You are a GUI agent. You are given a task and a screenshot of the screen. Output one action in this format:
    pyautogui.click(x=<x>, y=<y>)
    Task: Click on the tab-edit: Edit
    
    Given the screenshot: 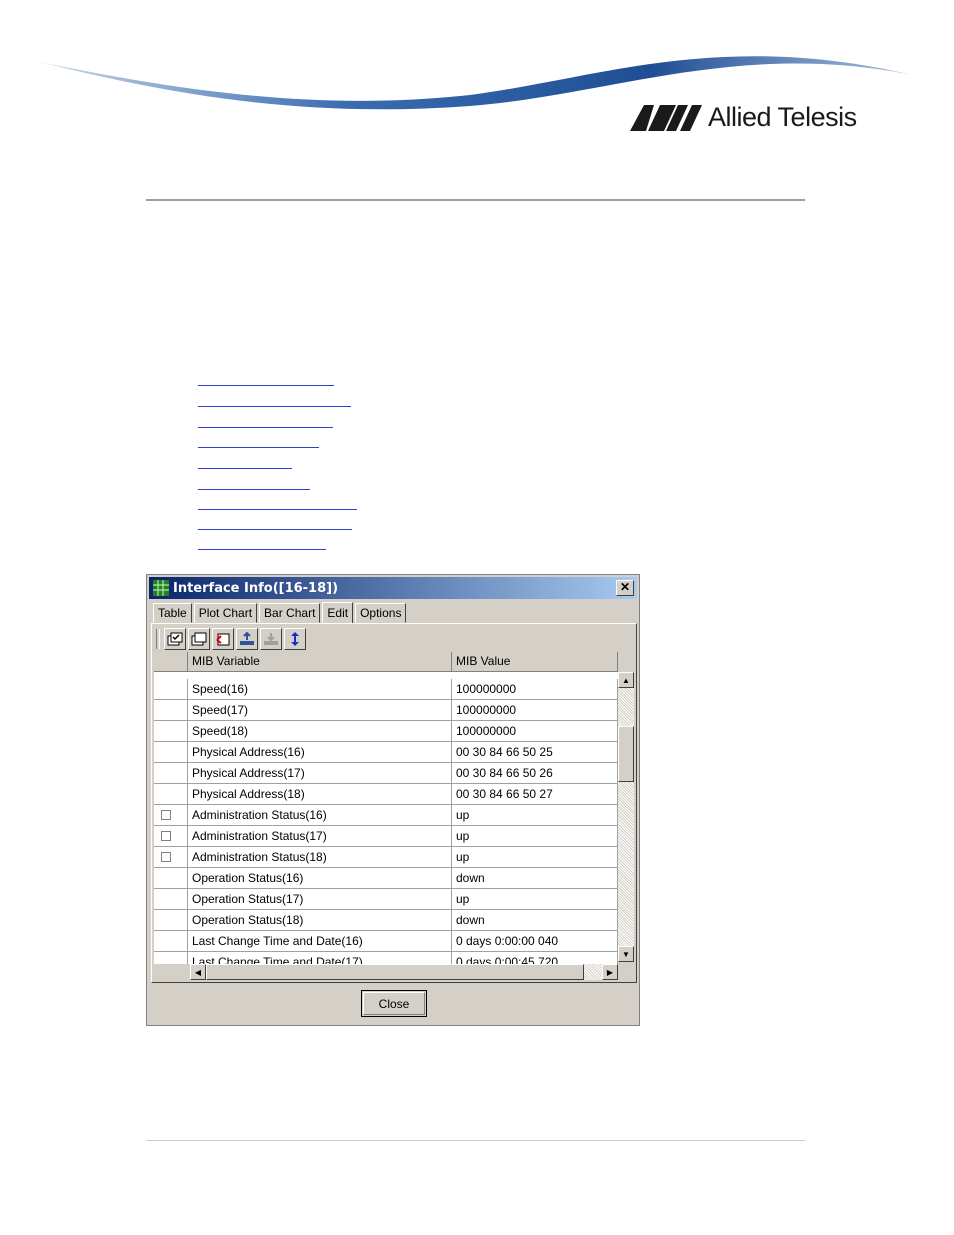 What is the action you would take?
    pyautogui.click(x=338, y=613)
    